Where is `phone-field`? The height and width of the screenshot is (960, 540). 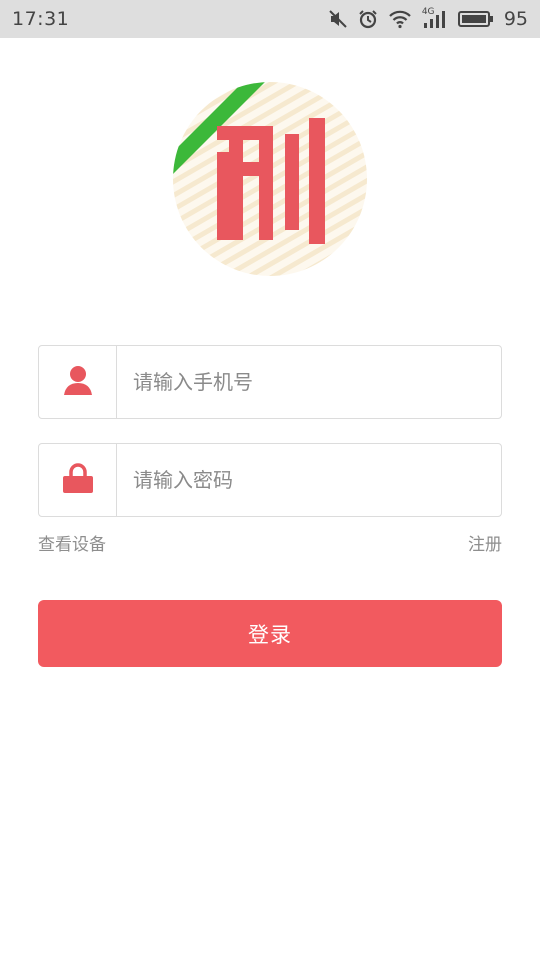 phone-field is located at coordinates (270, 382).